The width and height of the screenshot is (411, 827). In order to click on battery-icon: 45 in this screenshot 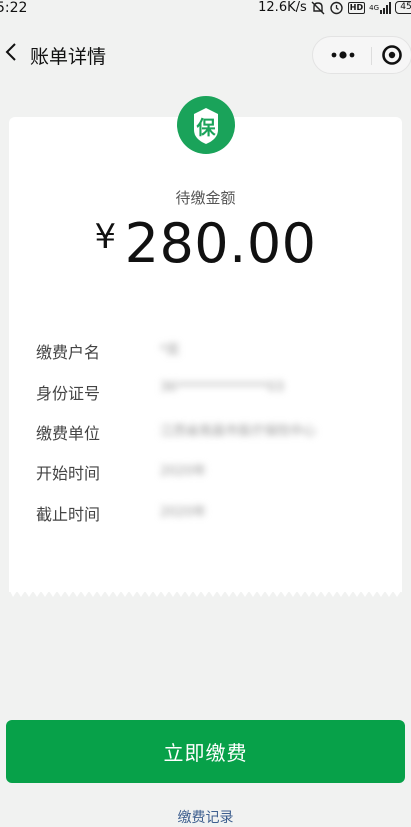, I will do `click(403, 7)`.